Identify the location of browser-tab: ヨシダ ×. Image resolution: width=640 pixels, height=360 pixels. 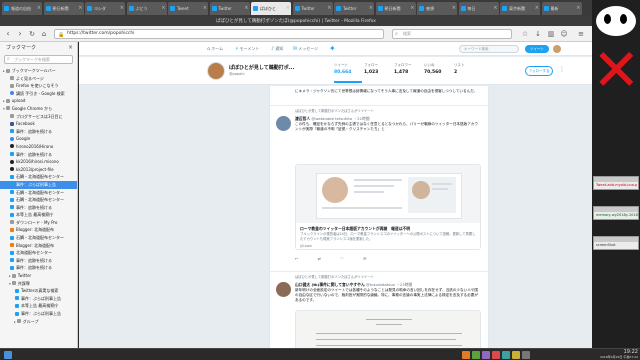
(105, 8).